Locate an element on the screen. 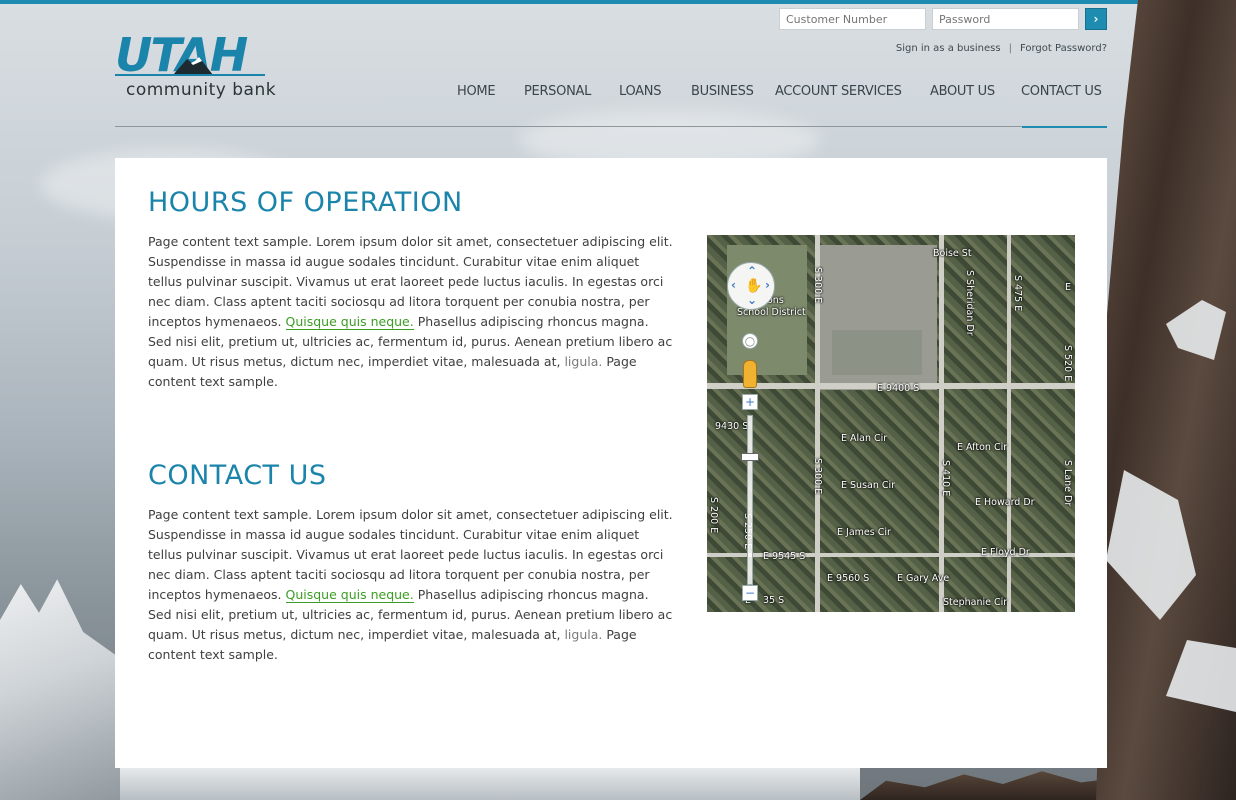  contact-heading: CONTACT US is located at coordinates (237, 476).